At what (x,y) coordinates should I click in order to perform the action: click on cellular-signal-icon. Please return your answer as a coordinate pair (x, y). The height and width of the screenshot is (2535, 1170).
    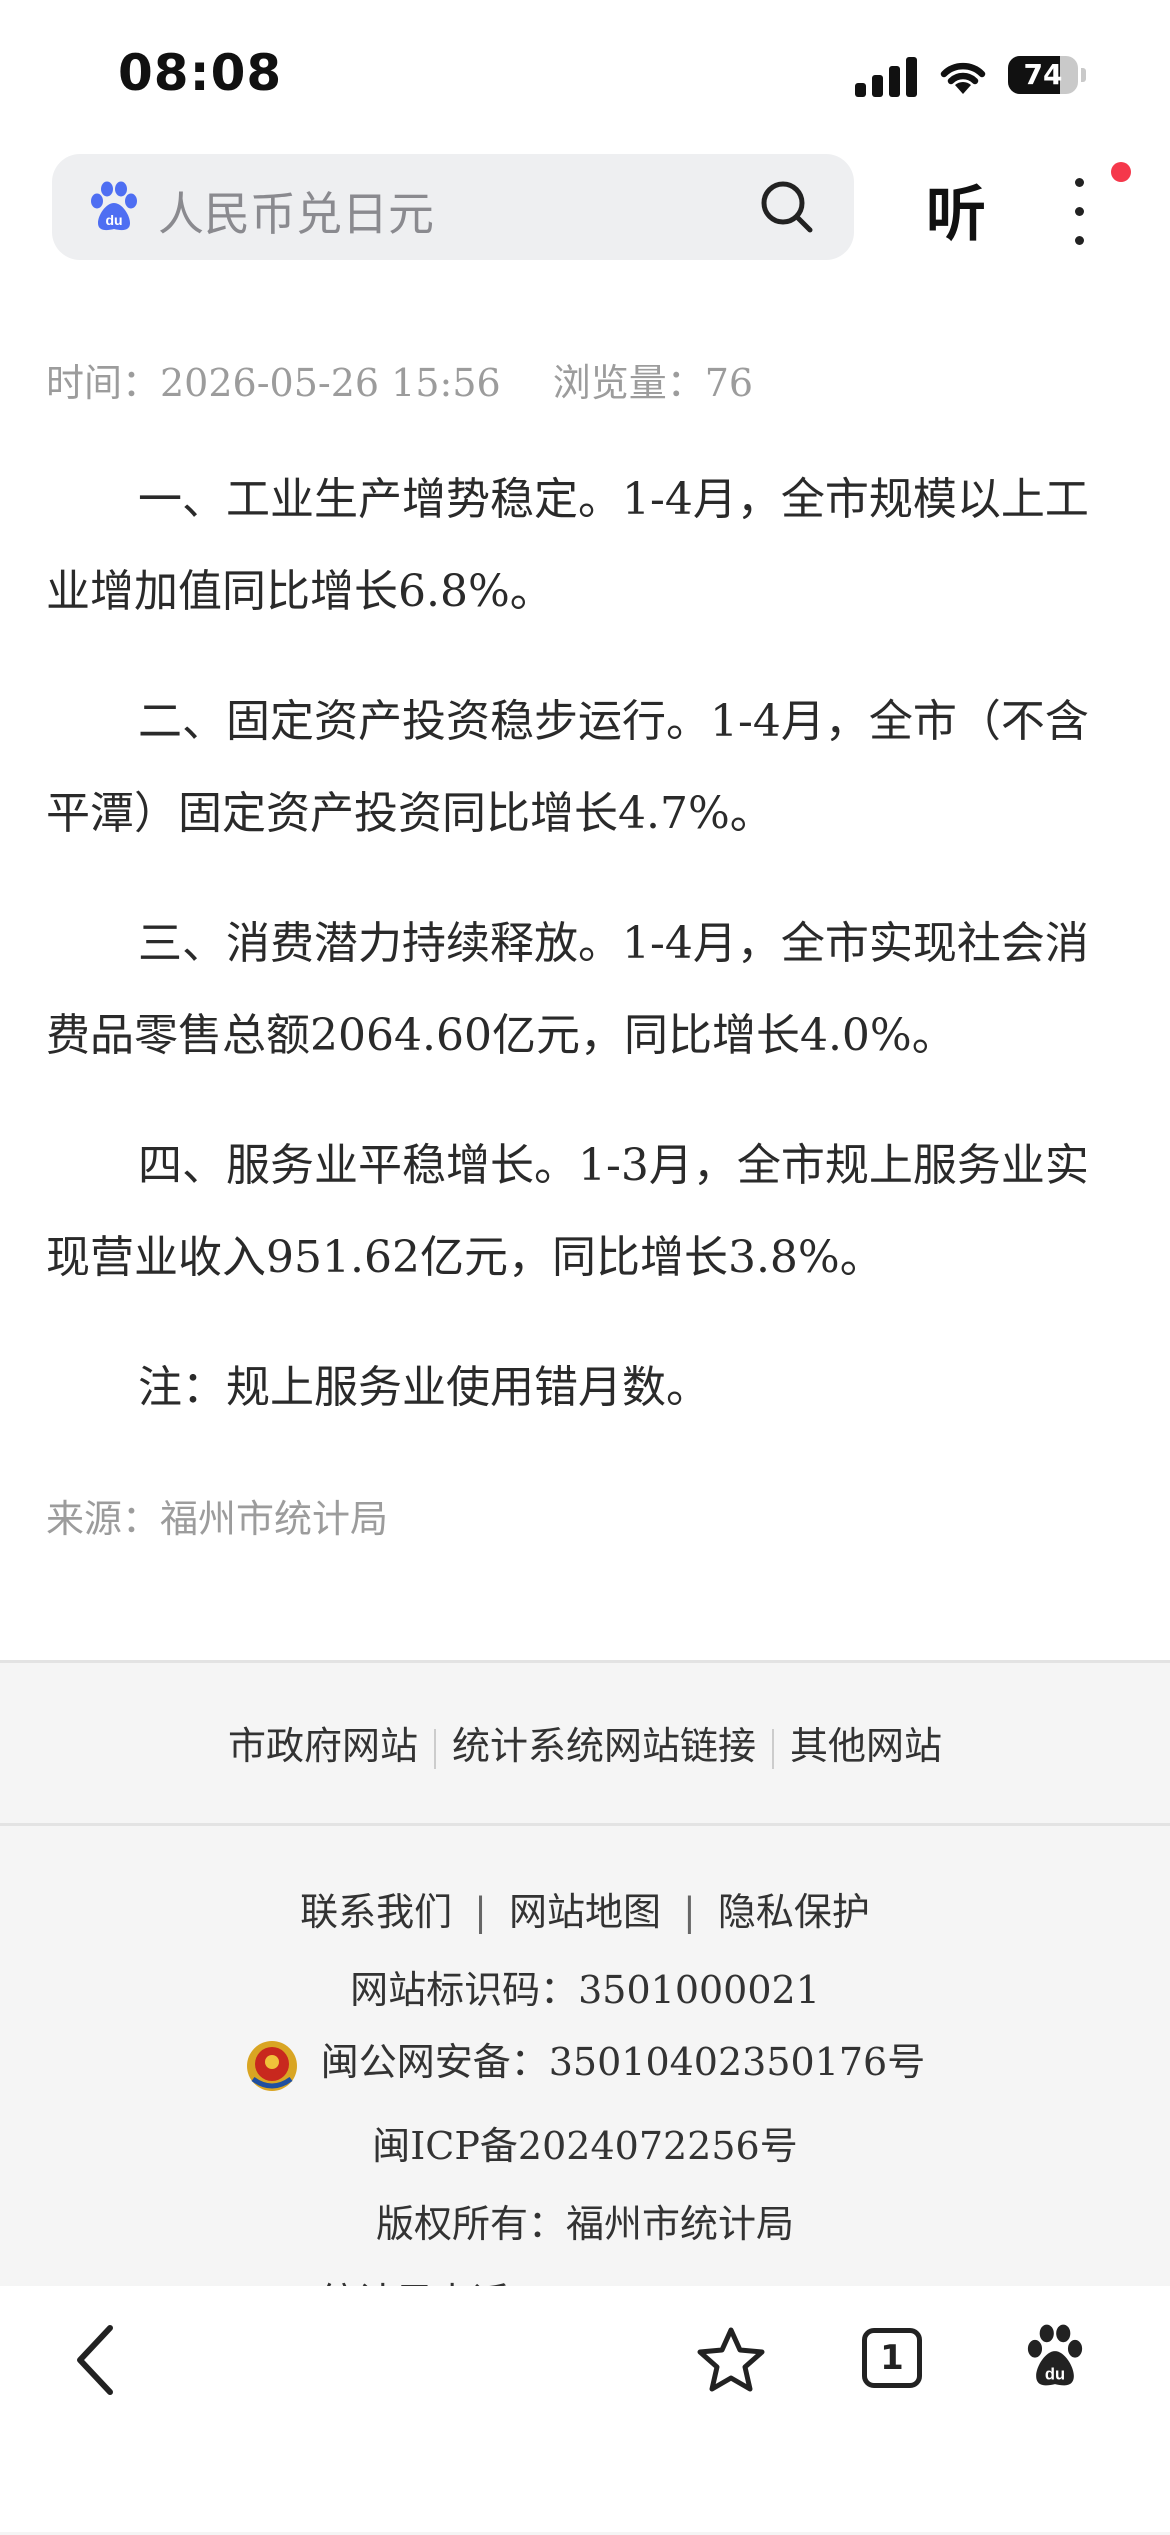
    Looking at the image, I should click on (886, 76).